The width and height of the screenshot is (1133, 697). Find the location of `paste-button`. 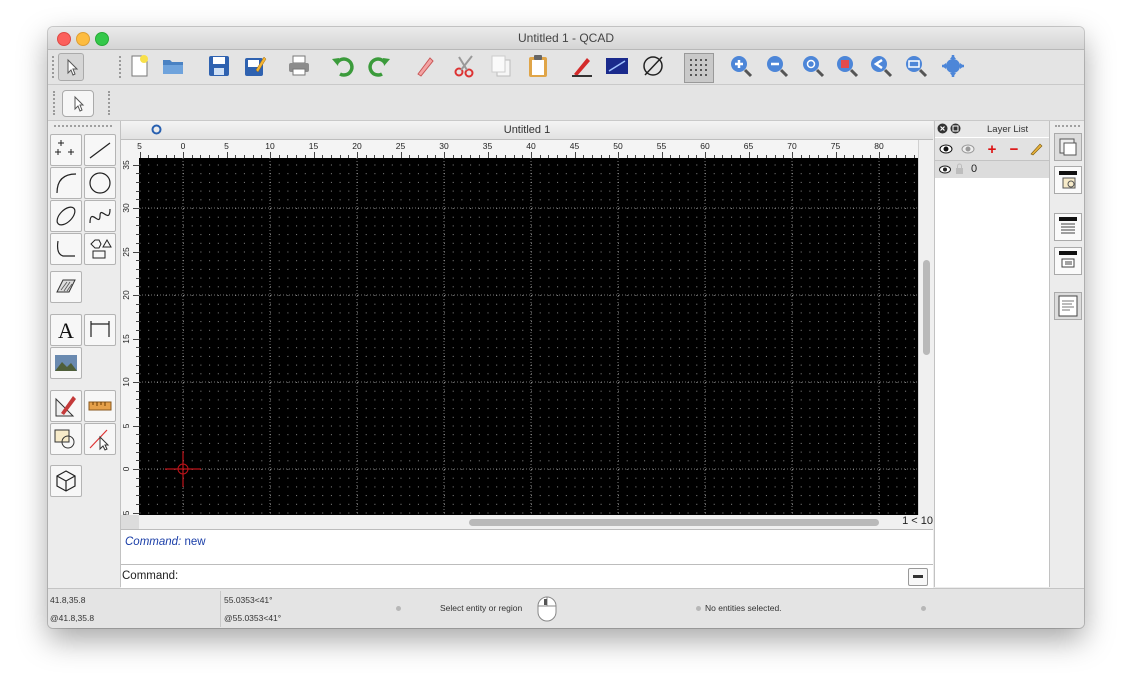

paste-button is located at coordinates (538, 66).